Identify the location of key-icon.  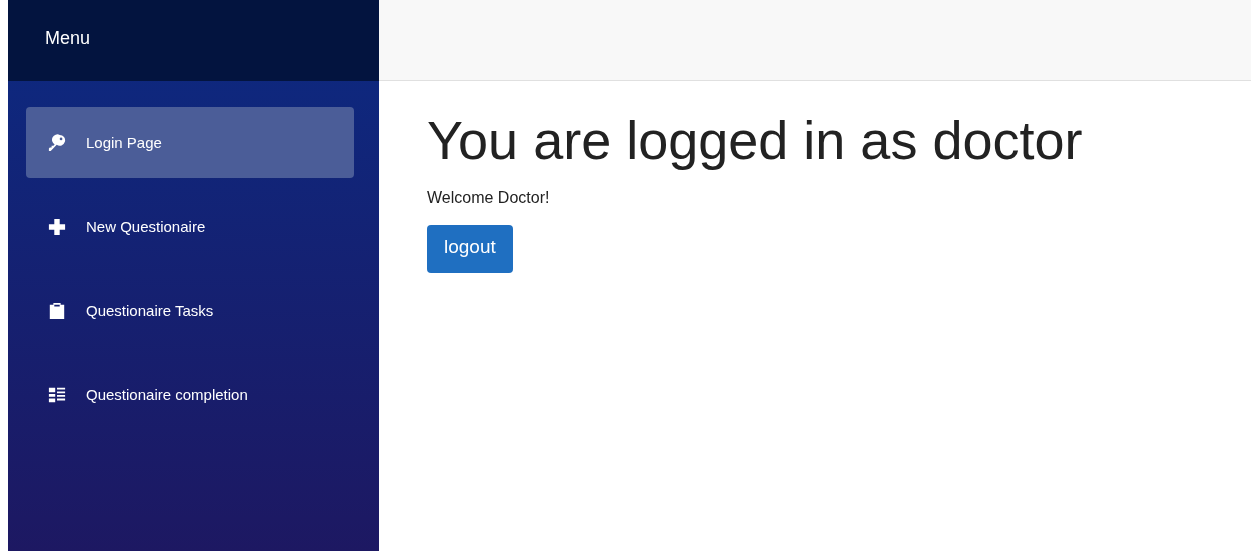
(57, 142).